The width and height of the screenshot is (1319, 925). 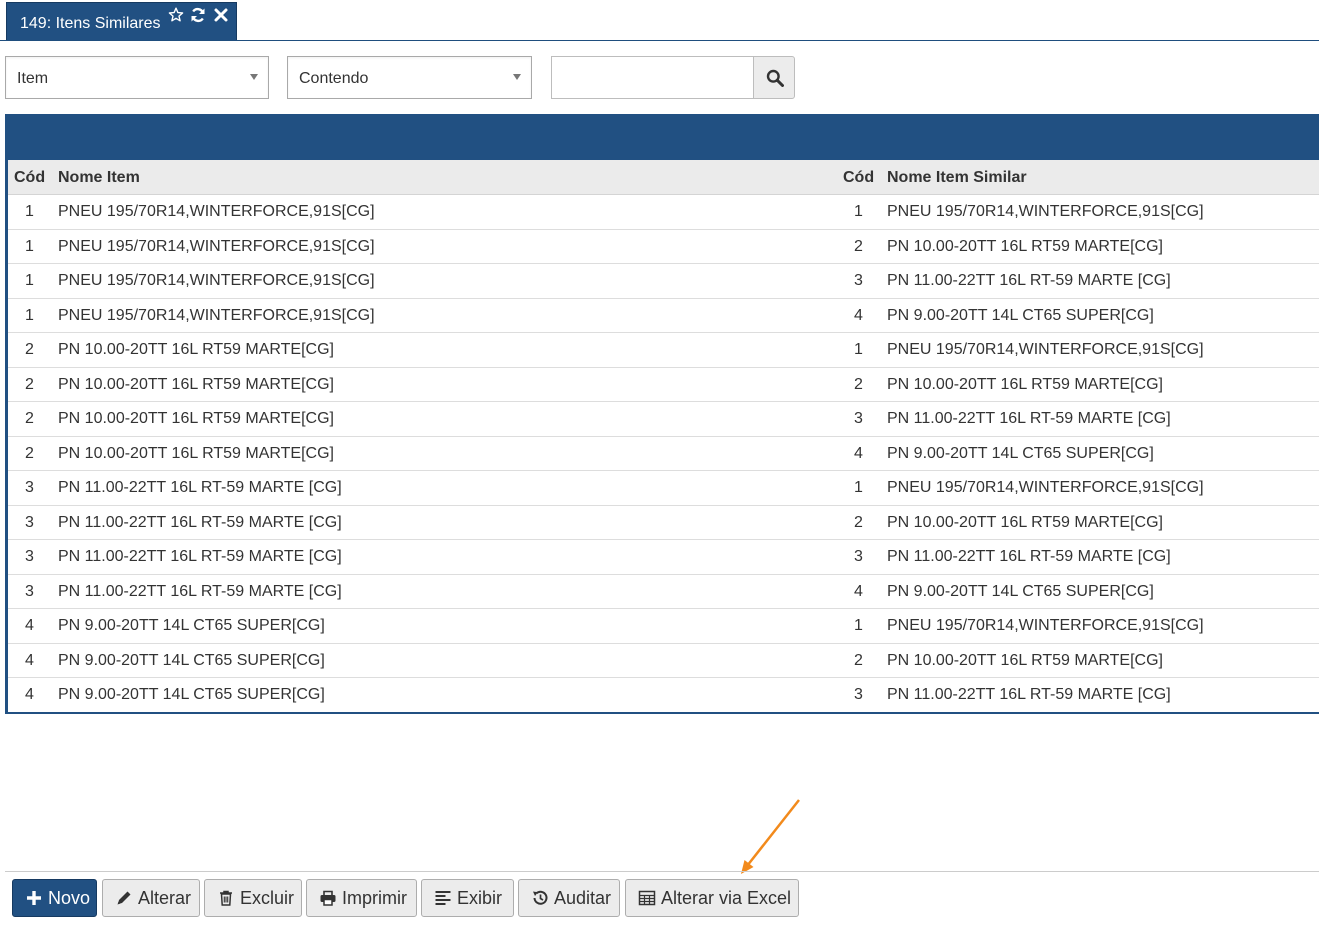 What do you see at coordinates (659, 20) in the screenshot?
I see `tab-strip: 149: Itens Similares` at bounding box center [659, 20].